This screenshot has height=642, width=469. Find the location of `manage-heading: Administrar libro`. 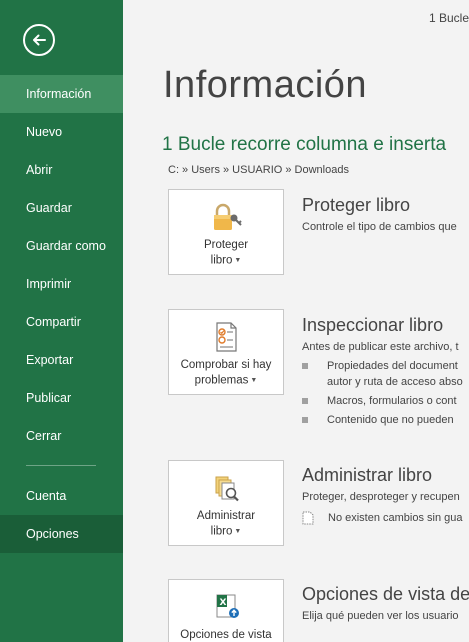

manage-heading: Administrar libro is located at coordinates (367, 475).